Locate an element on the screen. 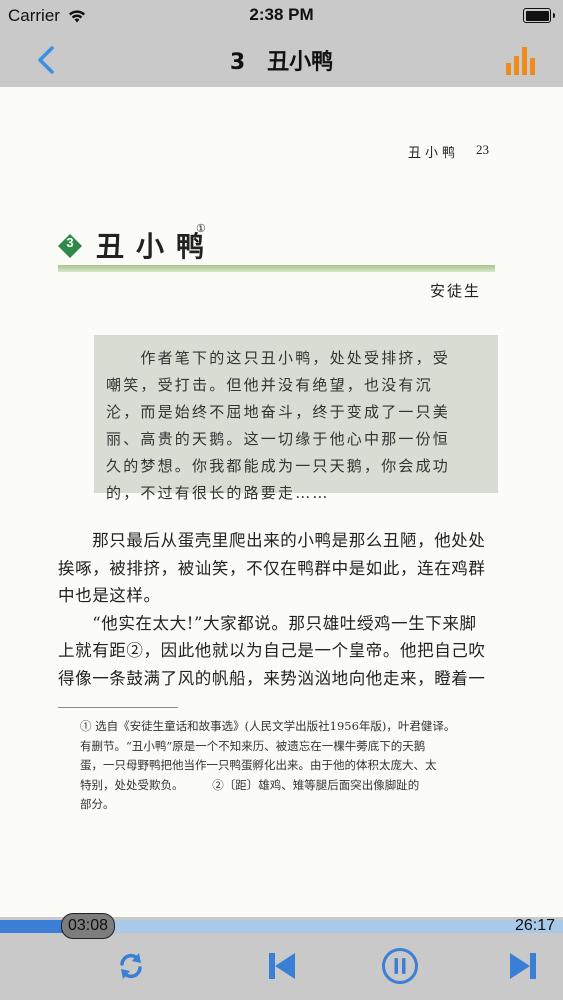 Image resolution: width=563 pixels, height=1000 pixels. audio-player: 03:08 26:17 is located at coordinates (281, 956).